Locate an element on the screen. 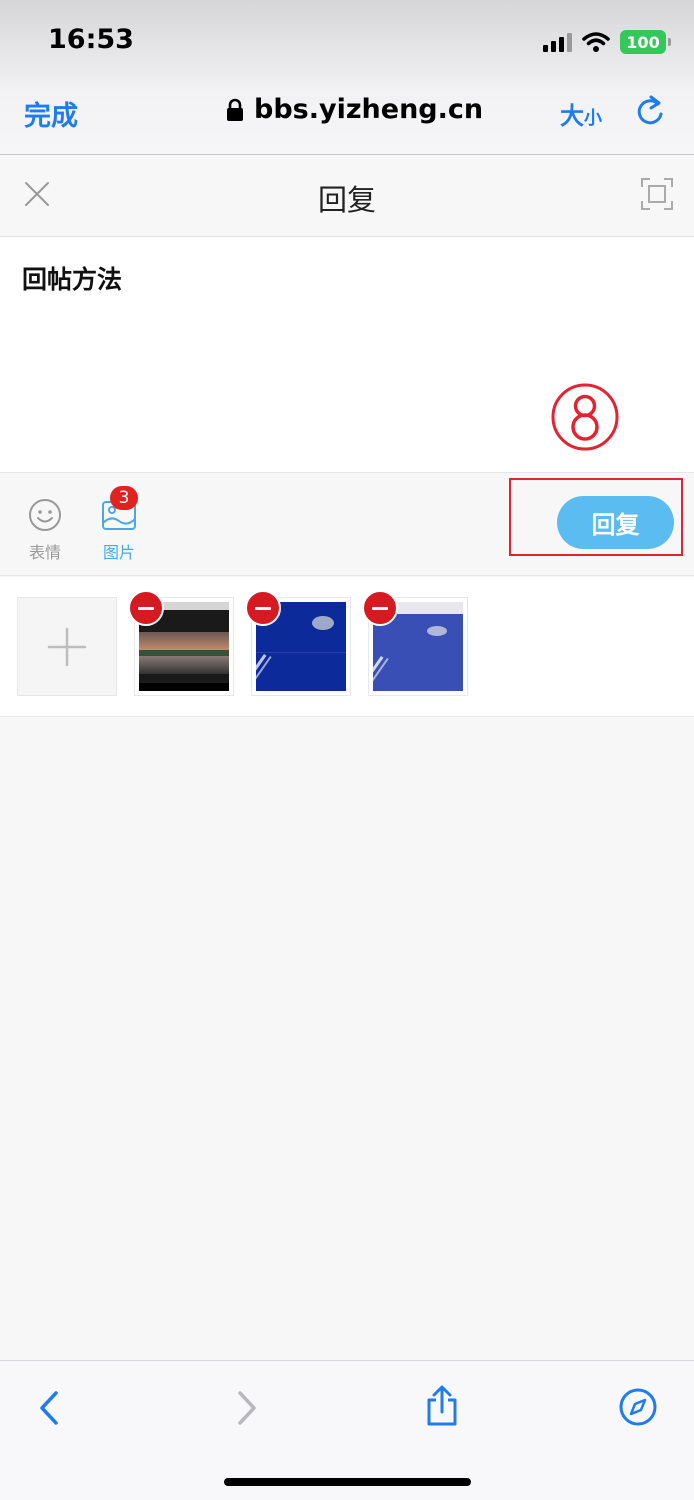 The image size is (694, 1500). lock-icon is located at coordinates (235, 109).